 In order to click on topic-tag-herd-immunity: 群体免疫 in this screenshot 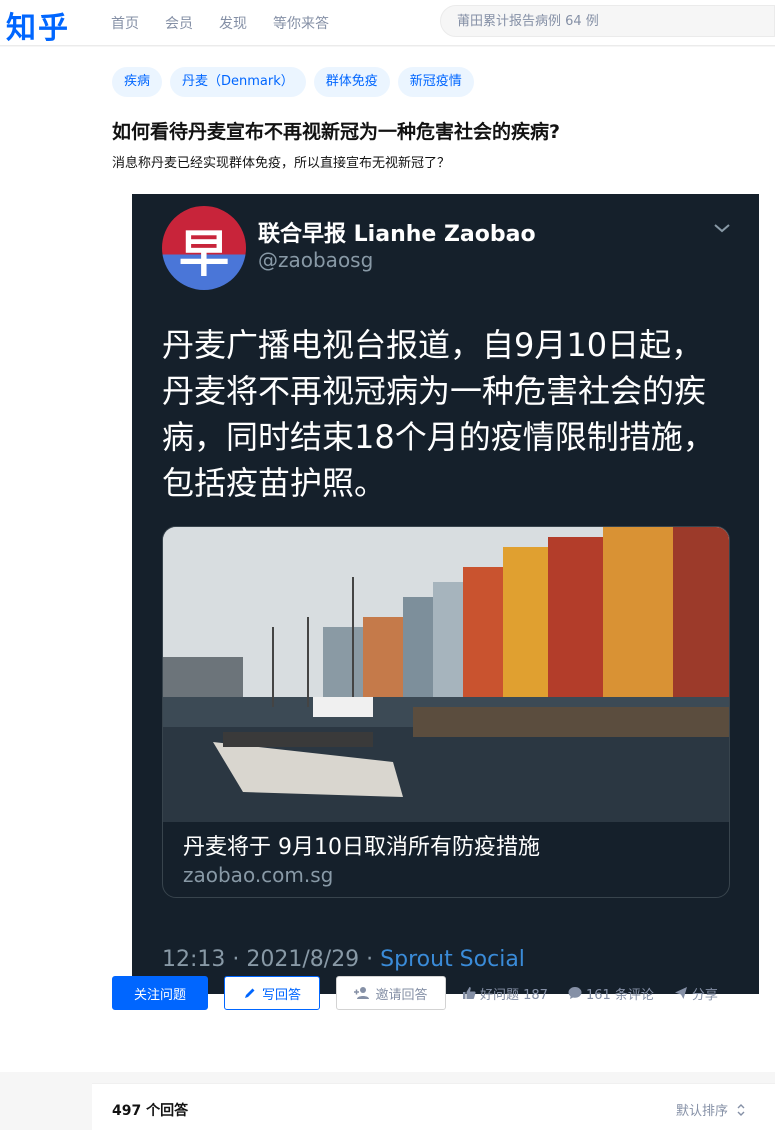, I will do `click(351, 82)`.